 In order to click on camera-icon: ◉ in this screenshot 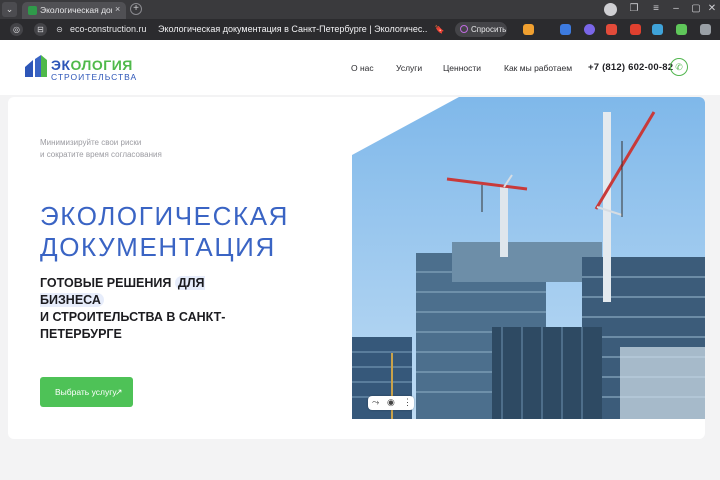, I will do `click(391, 402)`.